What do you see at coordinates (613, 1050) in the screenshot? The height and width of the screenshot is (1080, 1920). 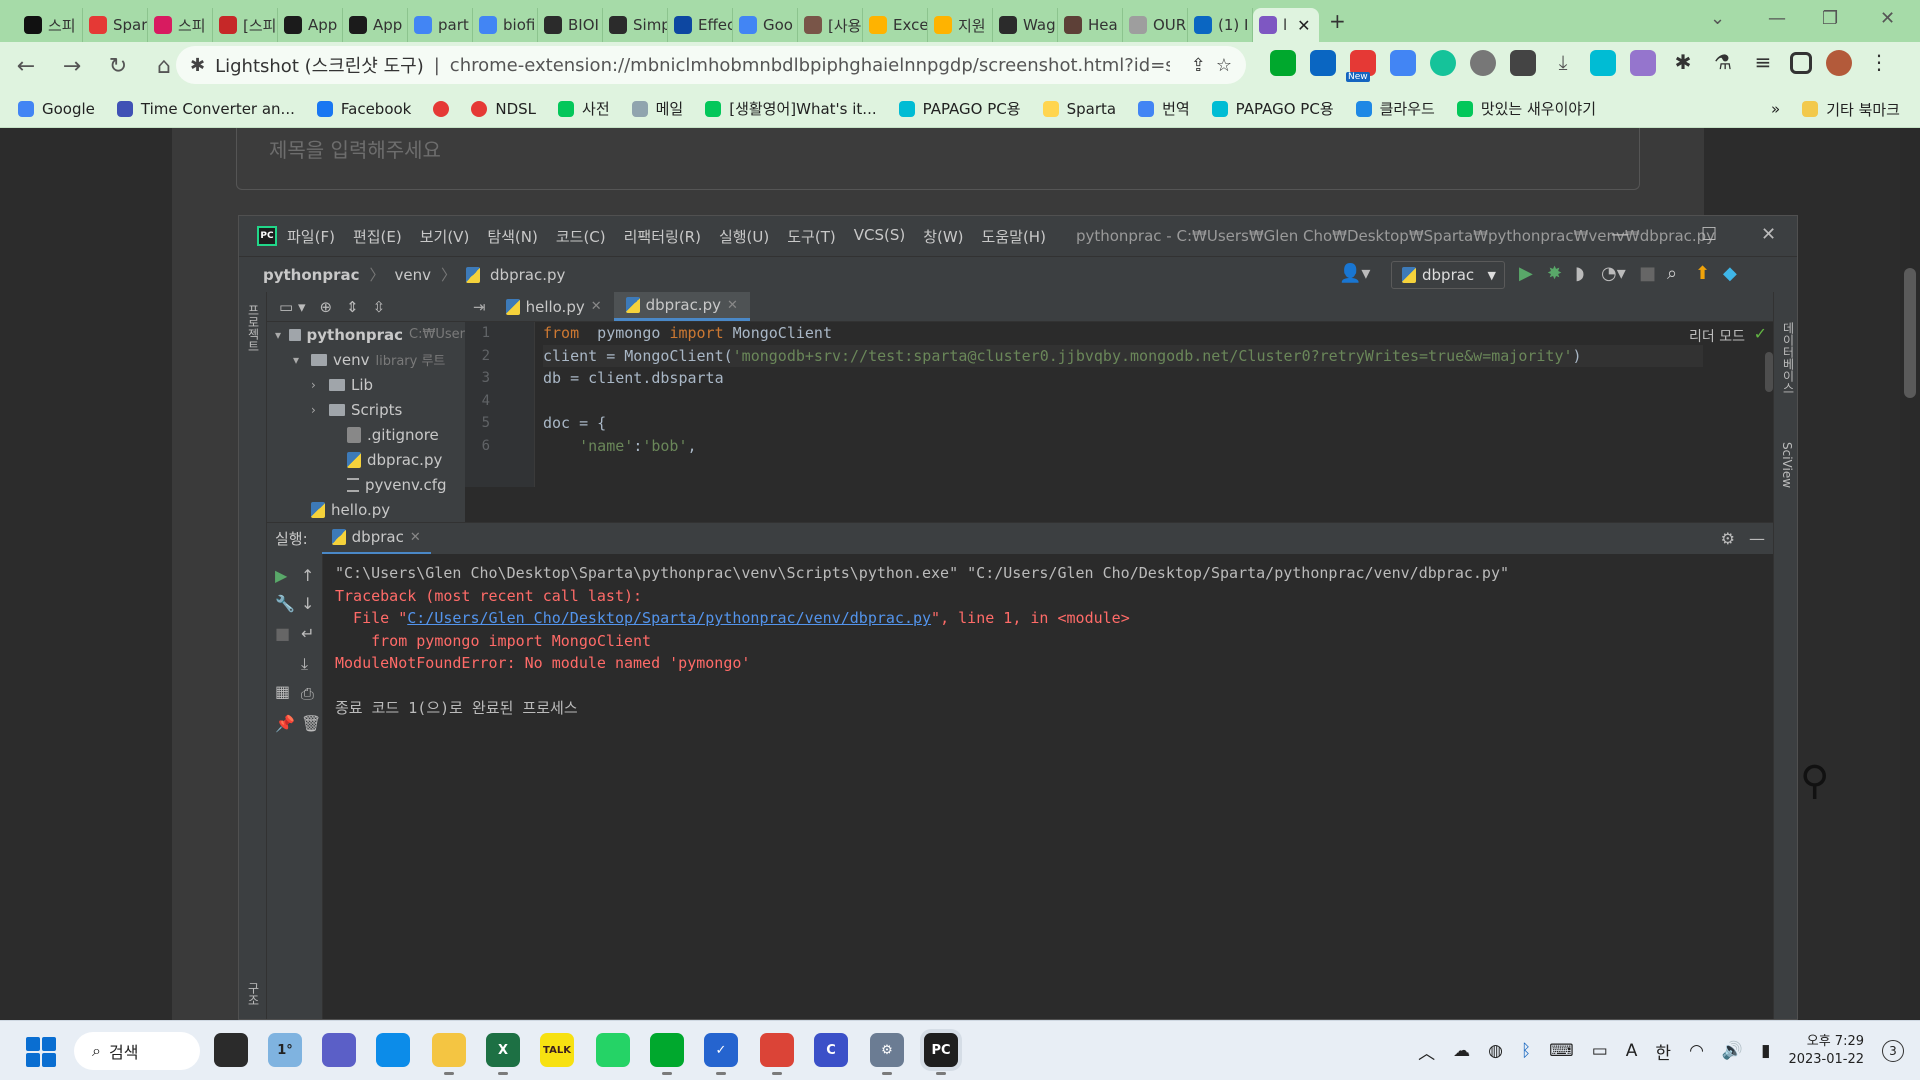 I see `taskbar-app-whatsapp` at bounding box center [613, 1050].